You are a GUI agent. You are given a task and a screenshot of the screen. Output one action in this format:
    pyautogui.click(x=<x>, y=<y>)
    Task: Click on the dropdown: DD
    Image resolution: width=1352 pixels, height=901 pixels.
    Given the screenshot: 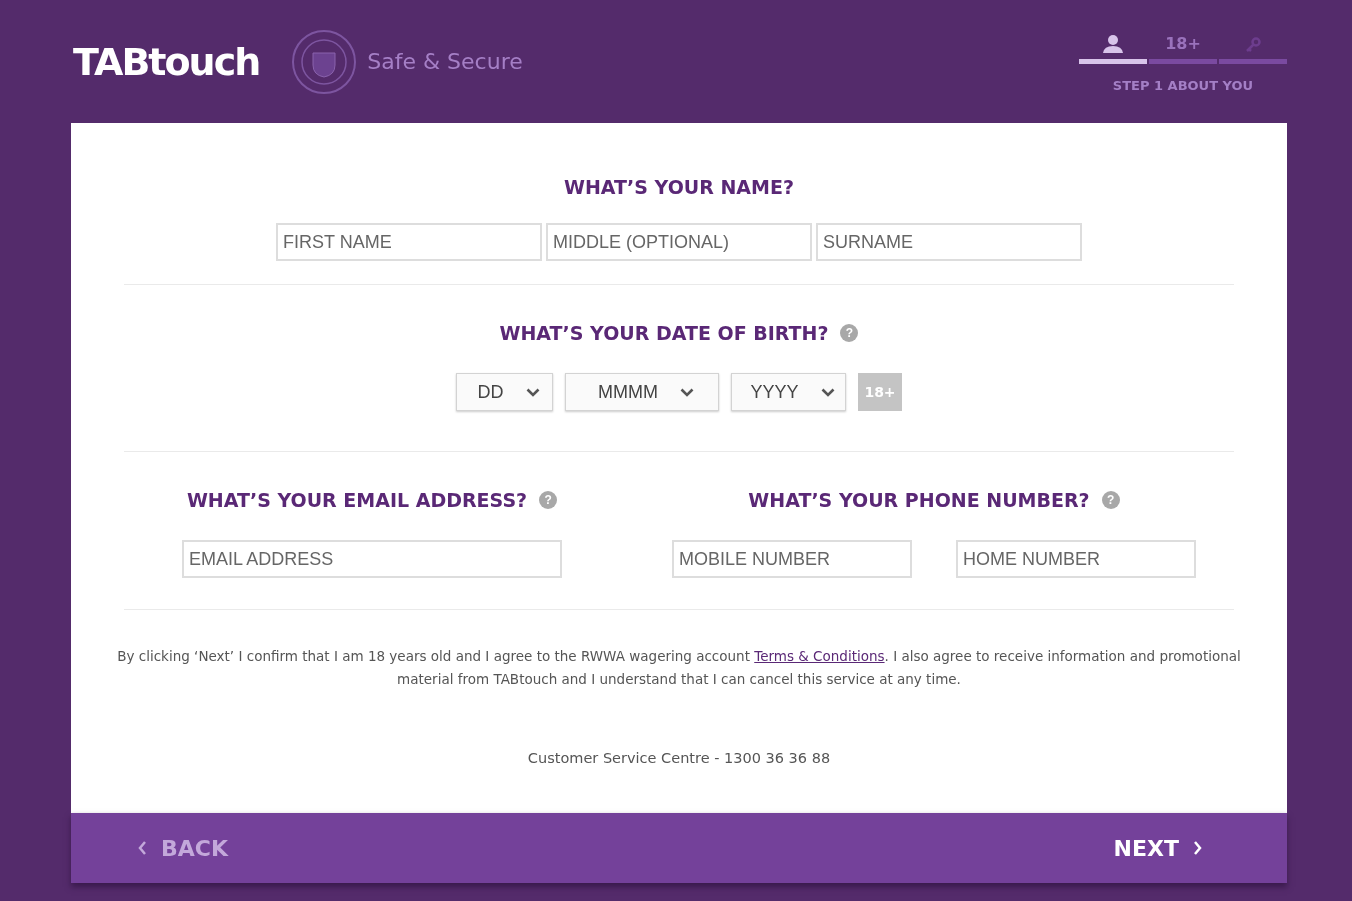 What is the action you would take?
    pyautogui.click(x=504, y=392)
    